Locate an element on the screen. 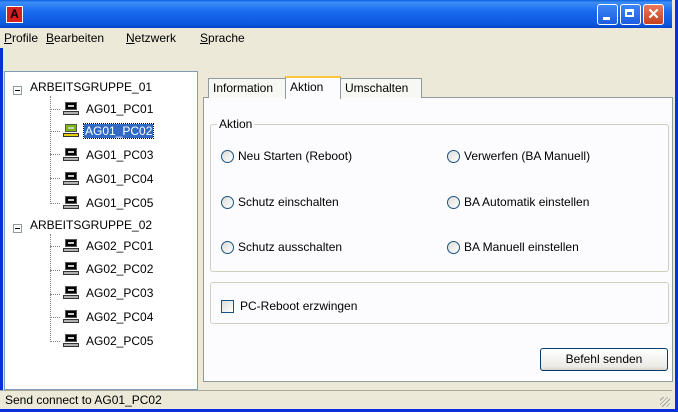 The image size is (678, 412). radio-ba-automatik-label: BA Automatik einstellen is located at coordinates (527, 202).